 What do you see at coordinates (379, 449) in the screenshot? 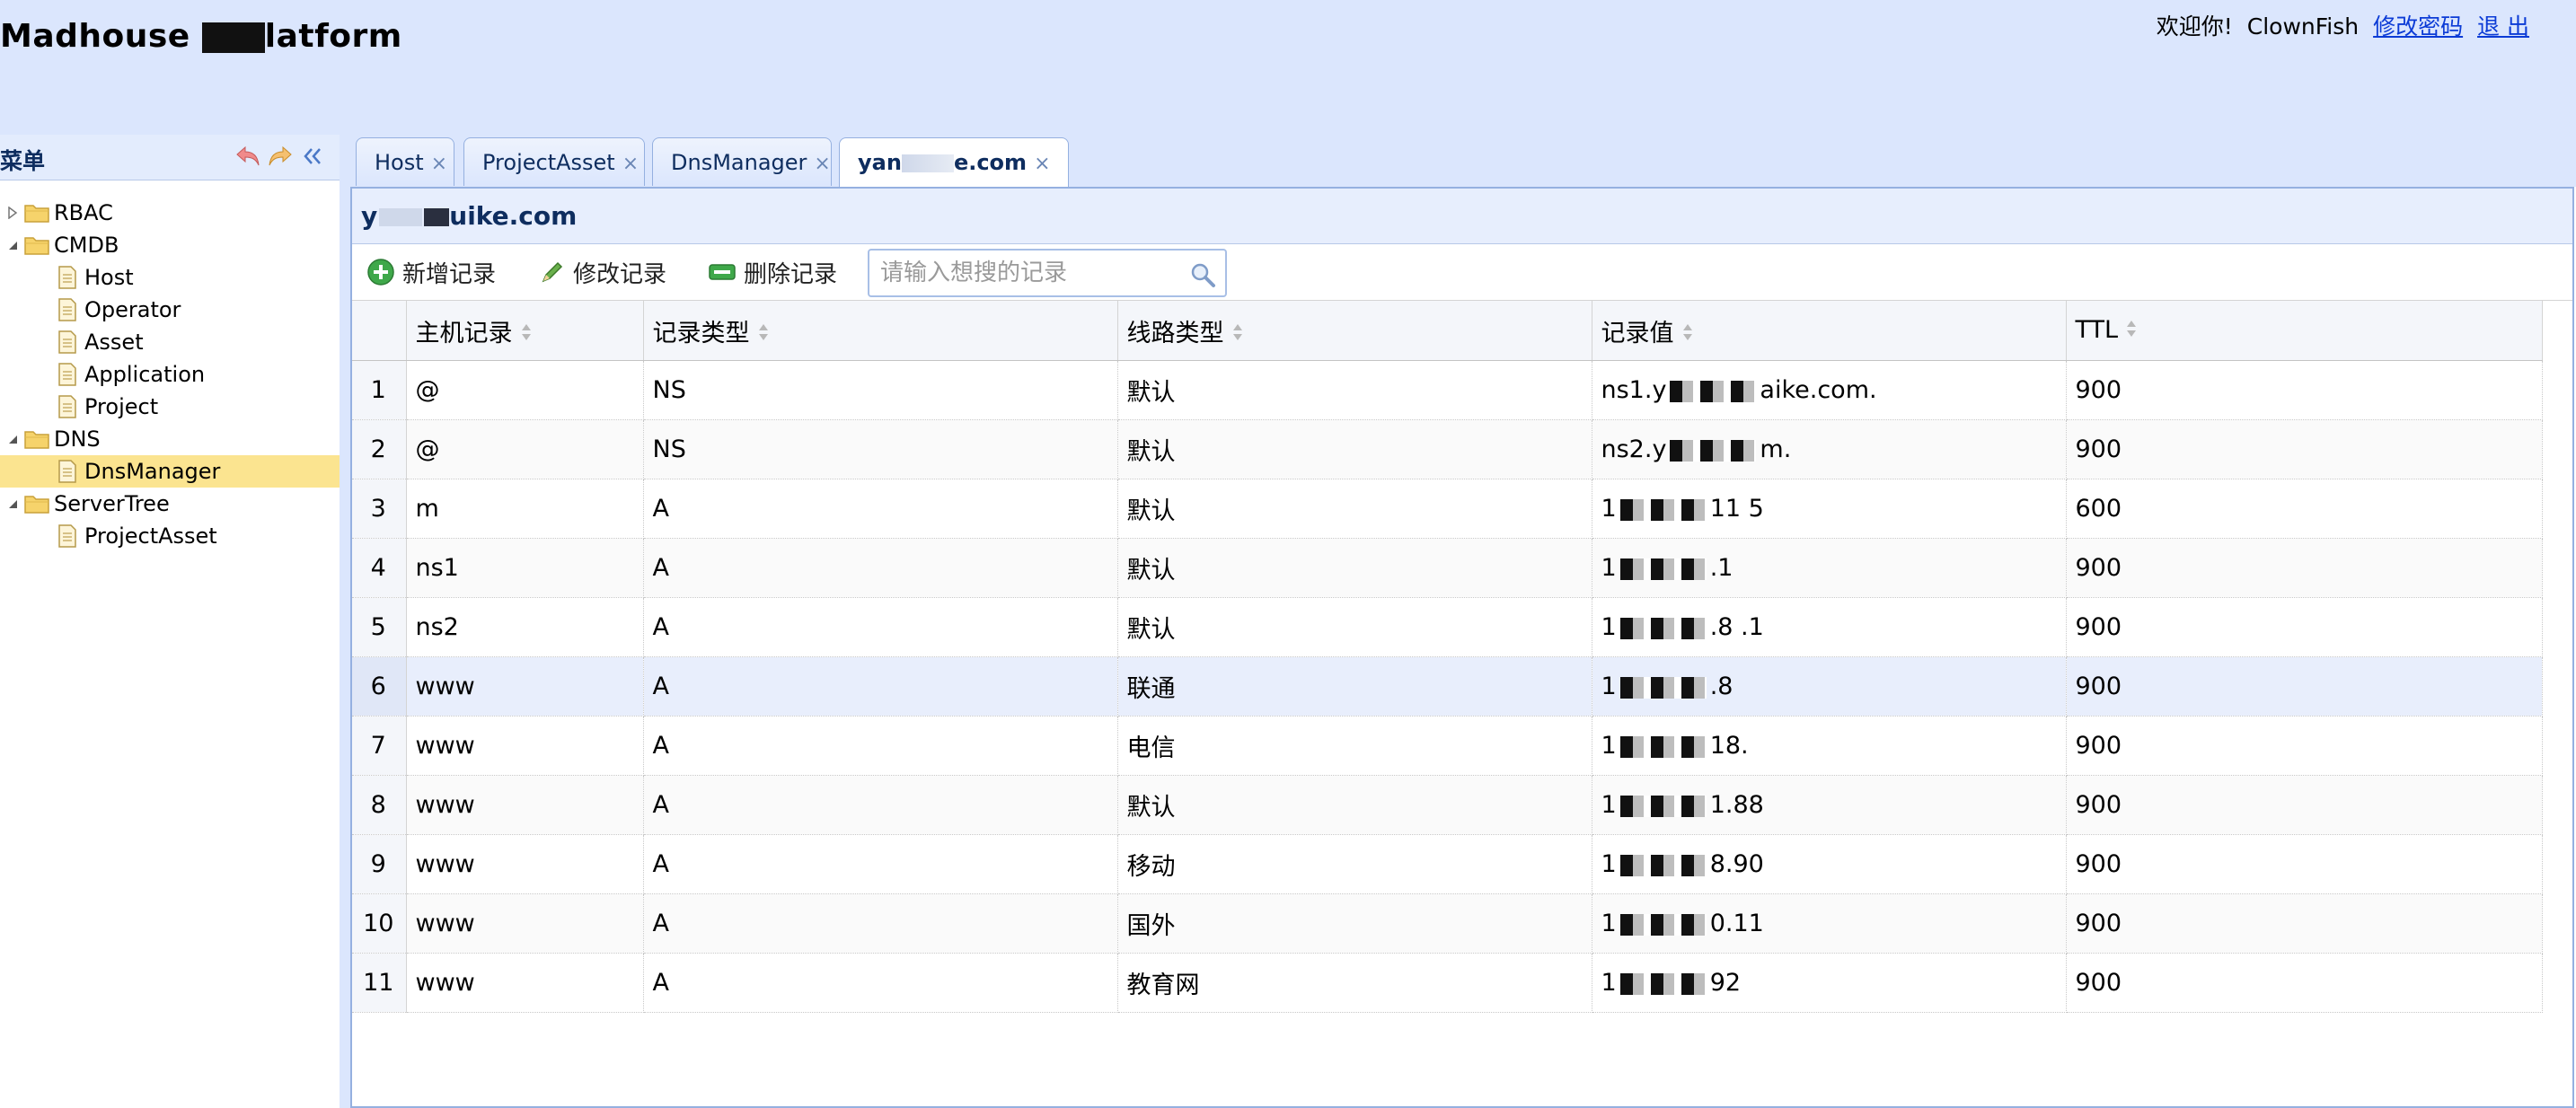
I see `row-number: 2` at bounding box center [379, 449].